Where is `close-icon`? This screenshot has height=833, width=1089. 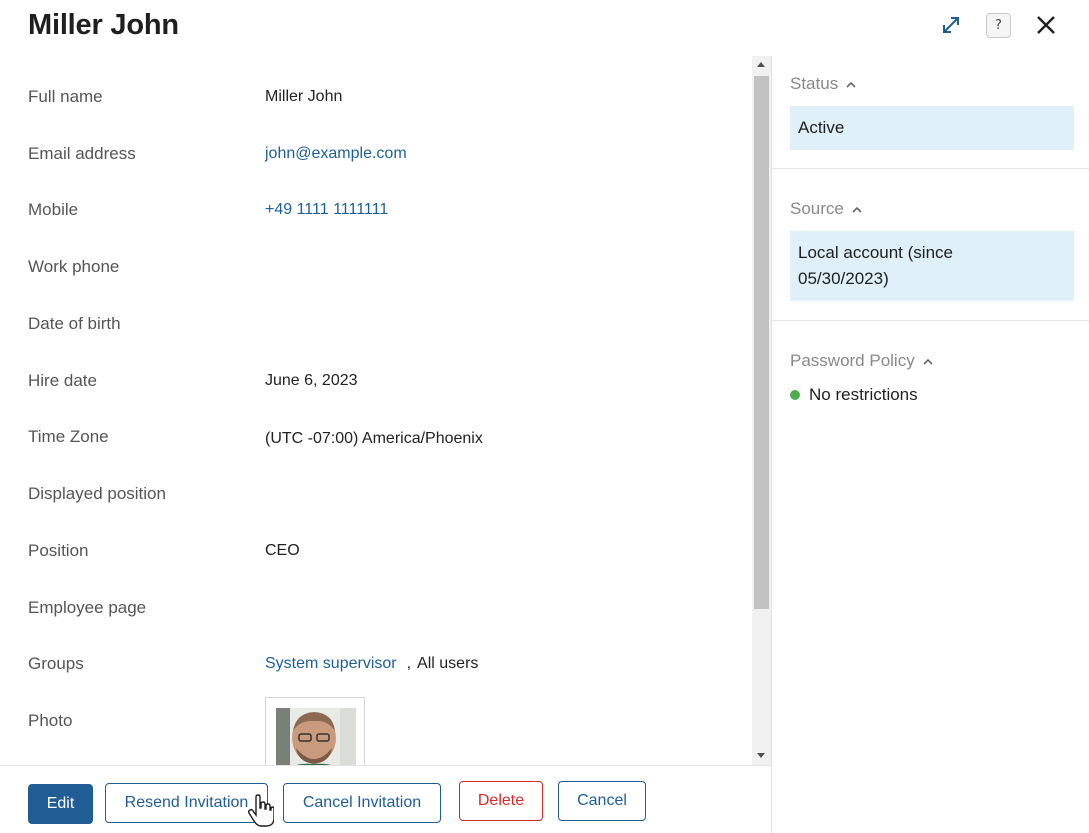
close-icon is located at coordinates (1046, 25).